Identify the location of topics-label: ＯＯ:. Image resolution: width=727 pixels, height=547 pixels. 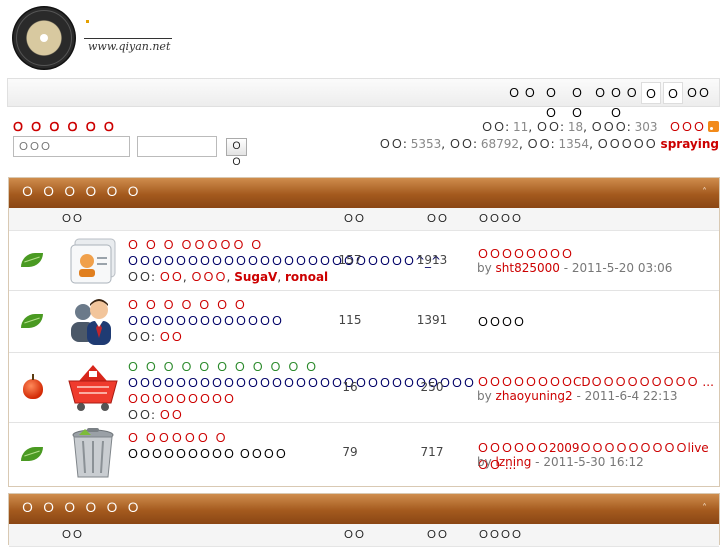
(392, 144).